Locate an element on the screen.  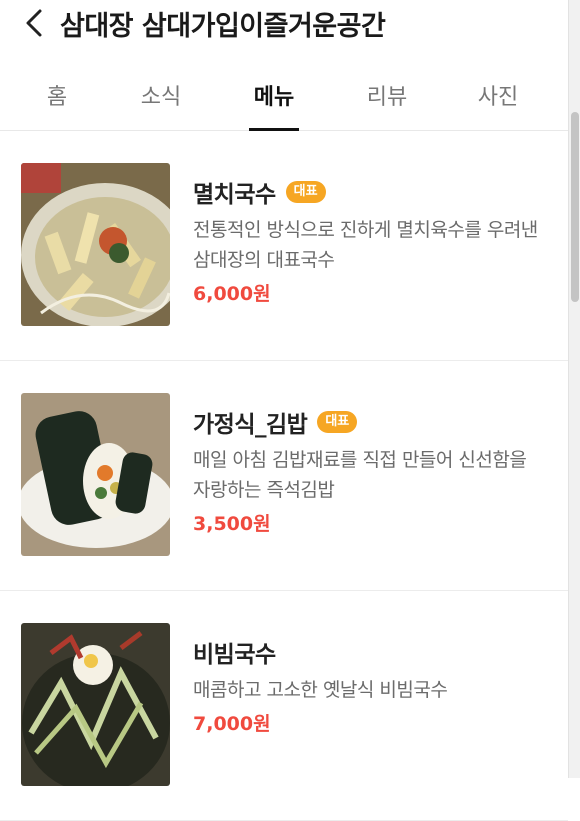
tab-home: 홈 is located at coordinates (57, 95).